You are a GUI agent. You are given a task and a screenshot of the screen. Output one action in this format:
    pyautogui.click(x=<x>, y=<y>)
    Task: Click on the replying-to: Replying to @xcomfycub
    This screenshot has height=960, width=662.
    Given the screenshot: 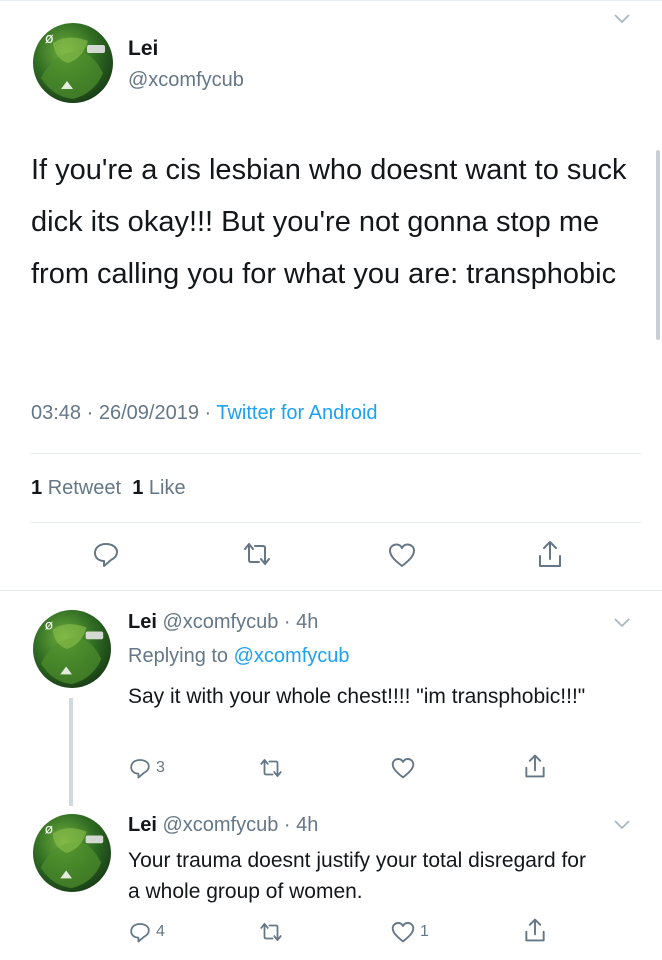 What is the action you would take?
    pyautogui.click(x=239, y=656)
    